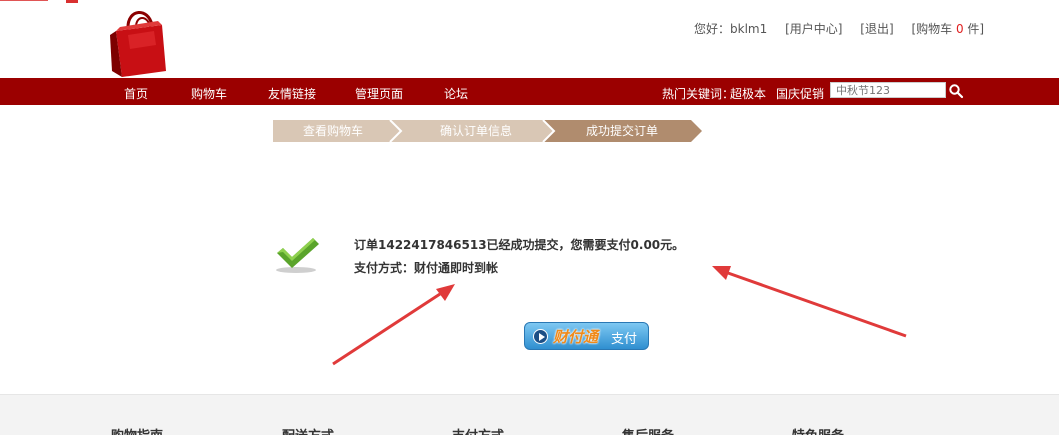 The image size is (1059, 435). What do you see at coordinates (800, 93) in the screenshot?
I see `hot-keyword-link: 国庆促销` at bounding box center [800, 93].